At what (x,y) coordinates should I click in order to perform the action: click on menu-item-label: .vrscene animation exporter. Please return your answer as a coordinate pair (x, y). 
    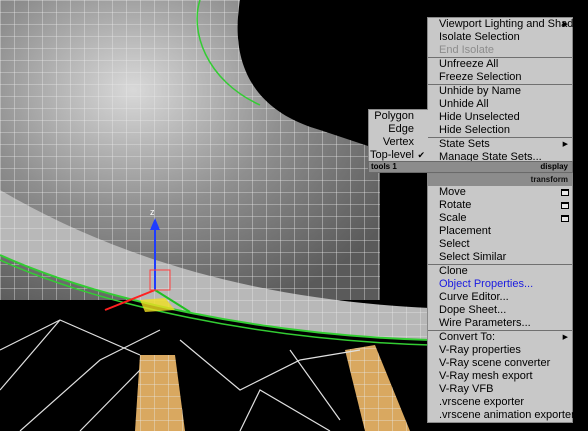
    Looking at the image, I should click on (507, 415).